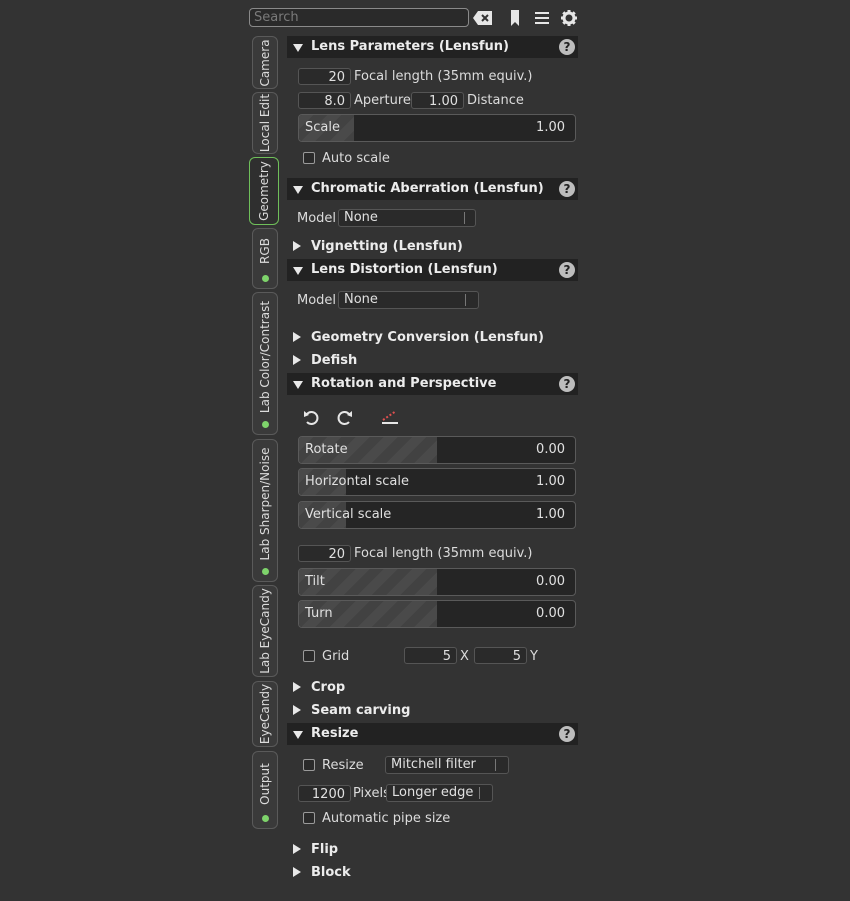  I want to click on section-title: Crop, so click(328, 687).